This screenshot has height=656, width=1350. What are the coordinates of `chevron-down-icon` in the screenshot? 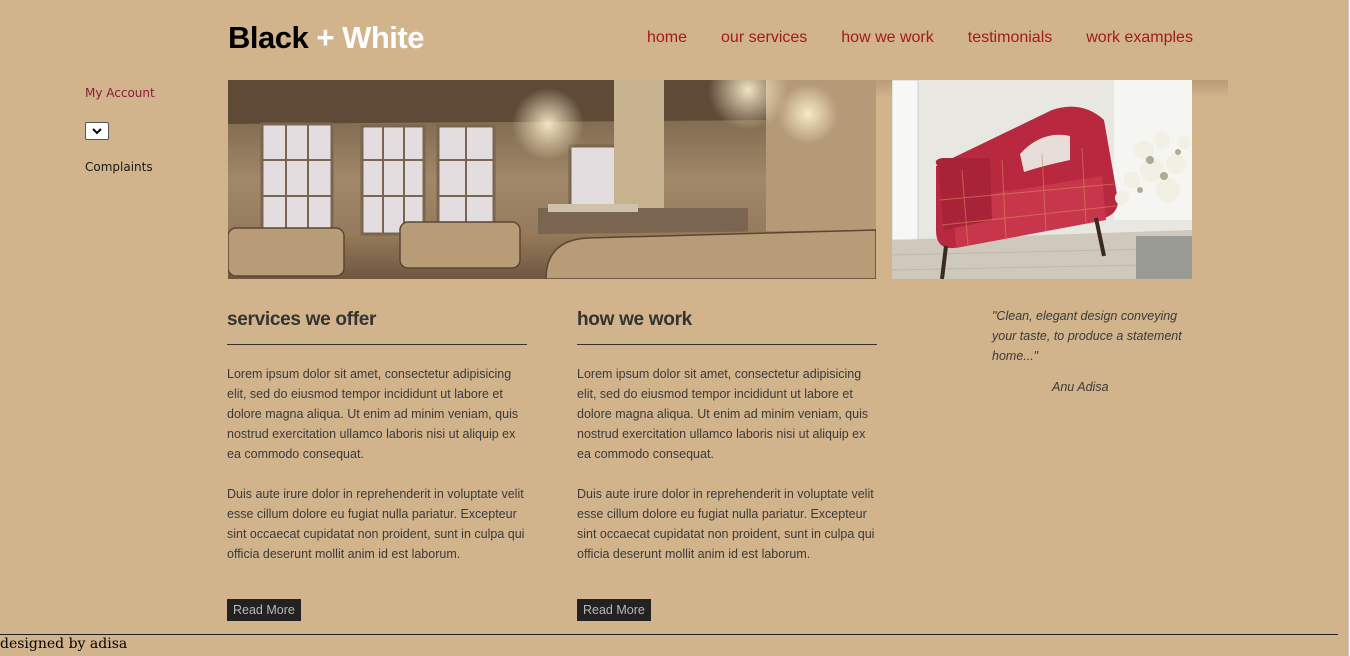 It's located at (97, 131).